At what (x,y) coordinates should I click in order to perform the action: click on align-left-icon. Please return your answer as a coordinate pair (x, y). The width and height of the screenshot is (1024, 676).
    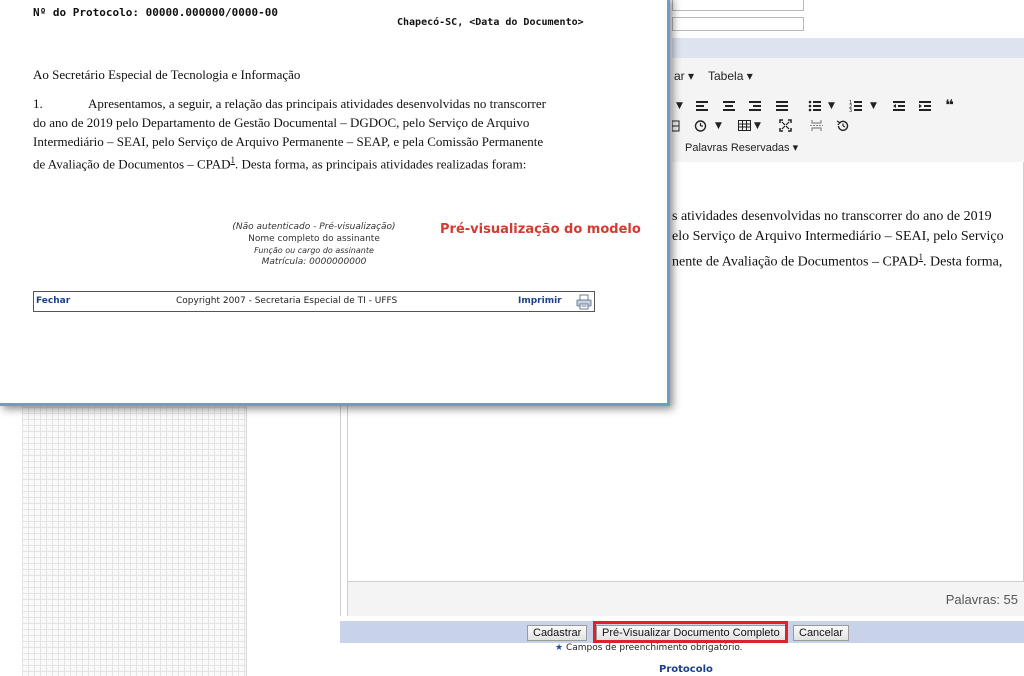
    Looking at the image, I should click on (702, 106).